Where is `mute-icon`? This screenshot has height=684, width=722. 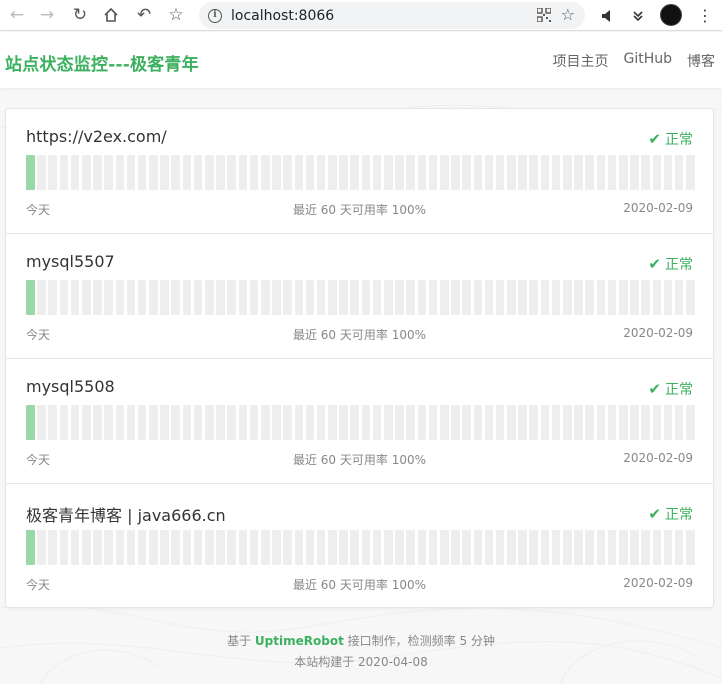 mute-icon is located at coordinates (608, 15).